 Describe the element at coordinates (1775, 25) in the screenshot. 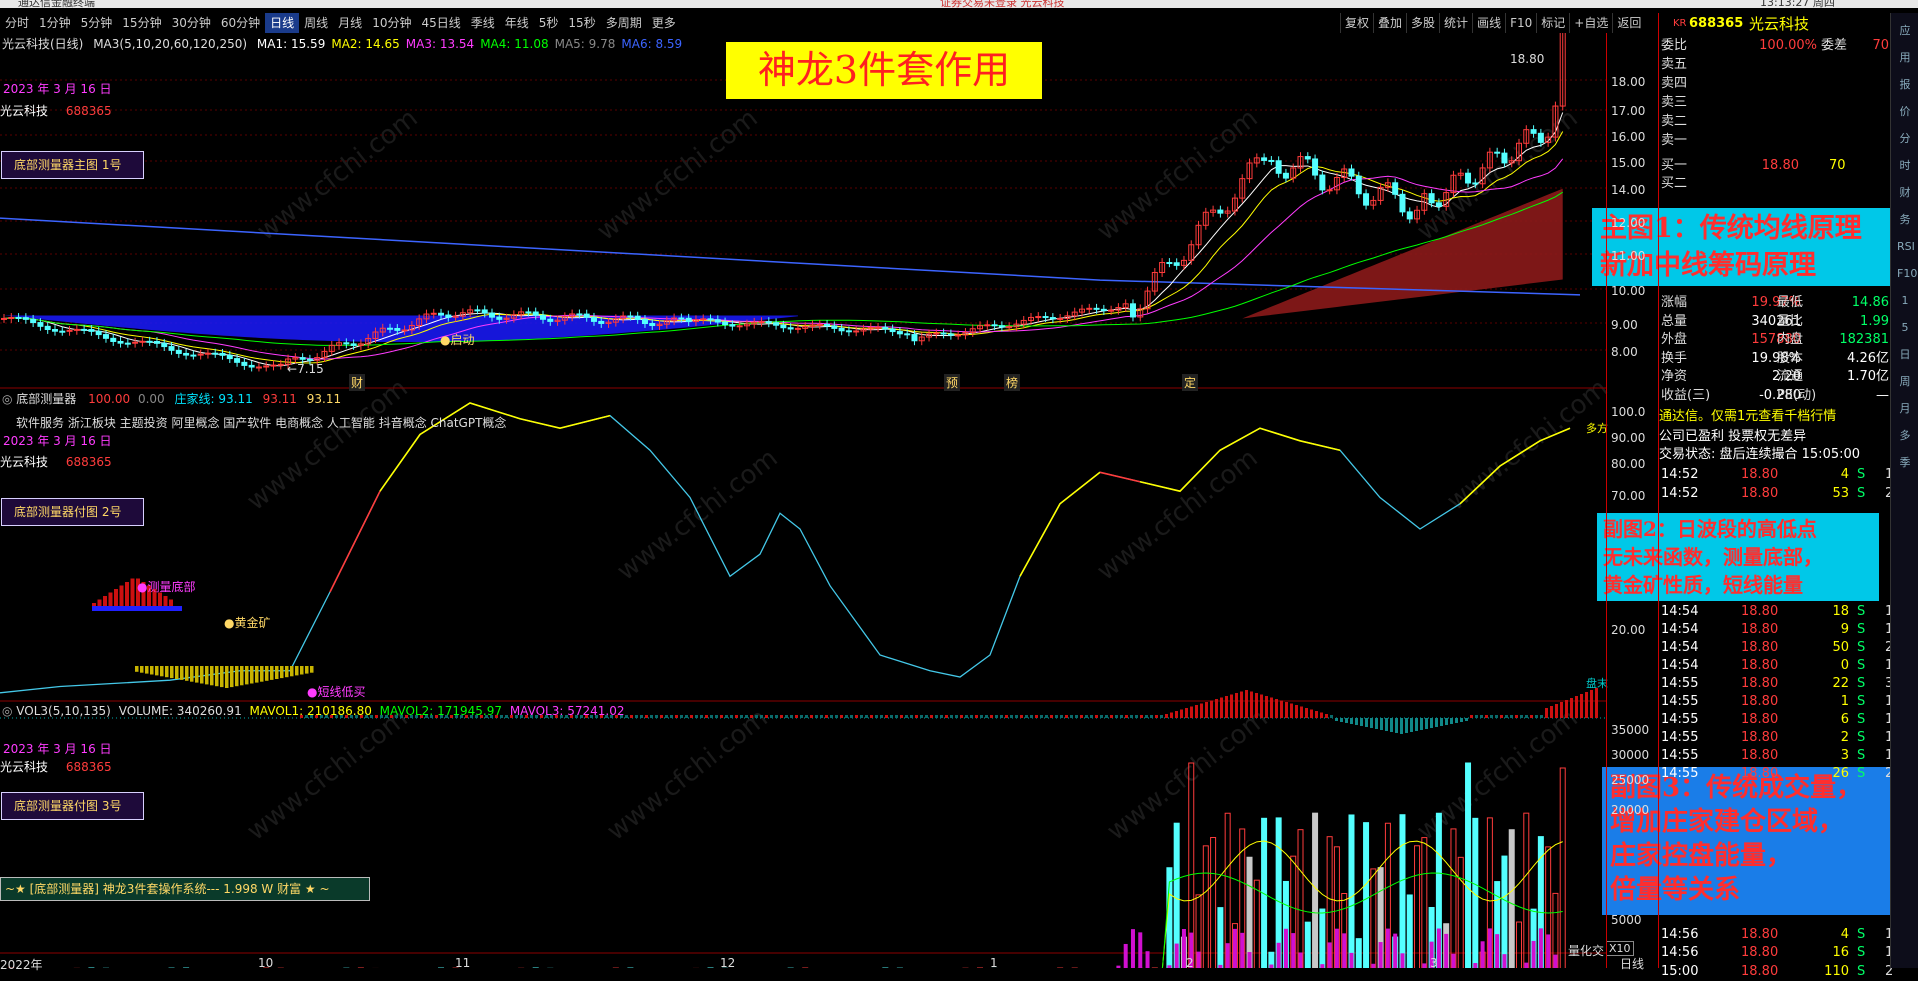

I see `quote-header: KR 688365 光云科技` at that location.